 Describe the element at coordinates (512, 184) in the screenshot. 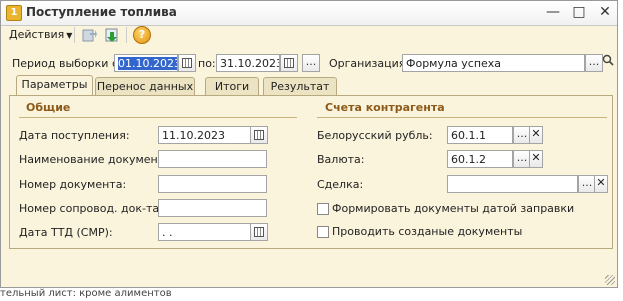

I see `deal-field` at that location.